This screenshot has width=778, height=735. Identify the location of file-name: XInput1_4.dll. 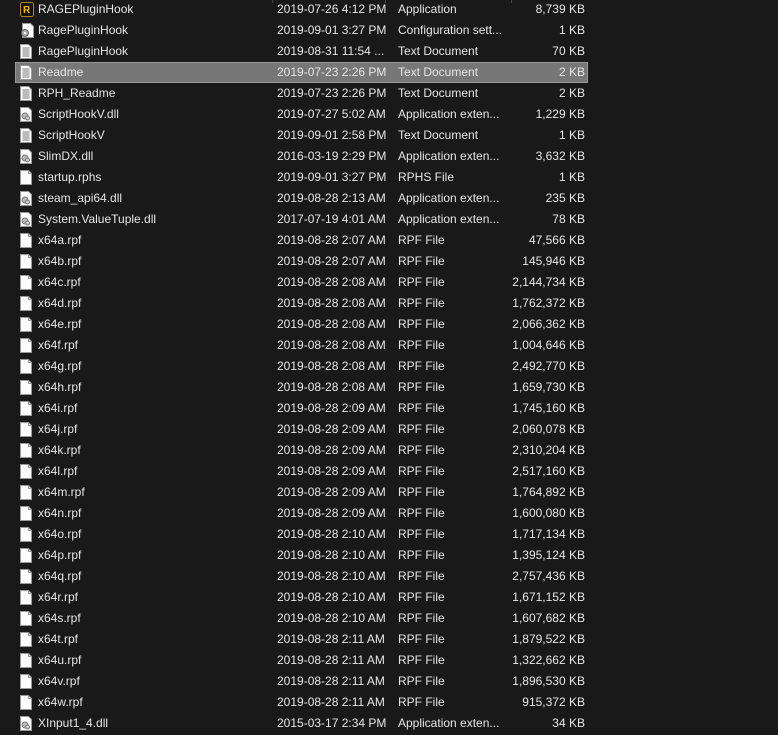
(73, 723).